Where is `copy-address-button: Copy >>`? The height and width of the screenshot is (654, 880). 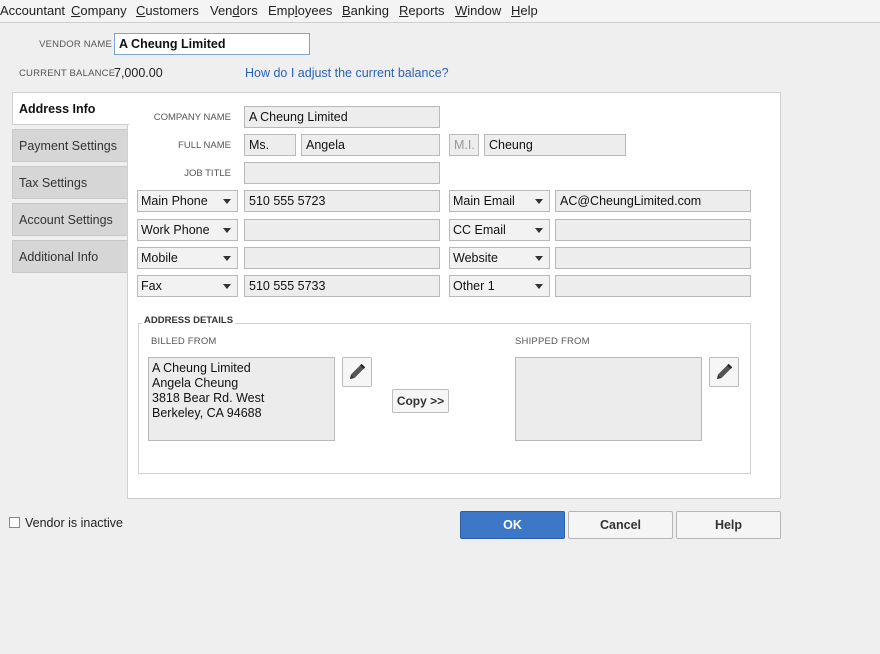
copy-address-button: Copy >> is located at coordinates (420, 401).